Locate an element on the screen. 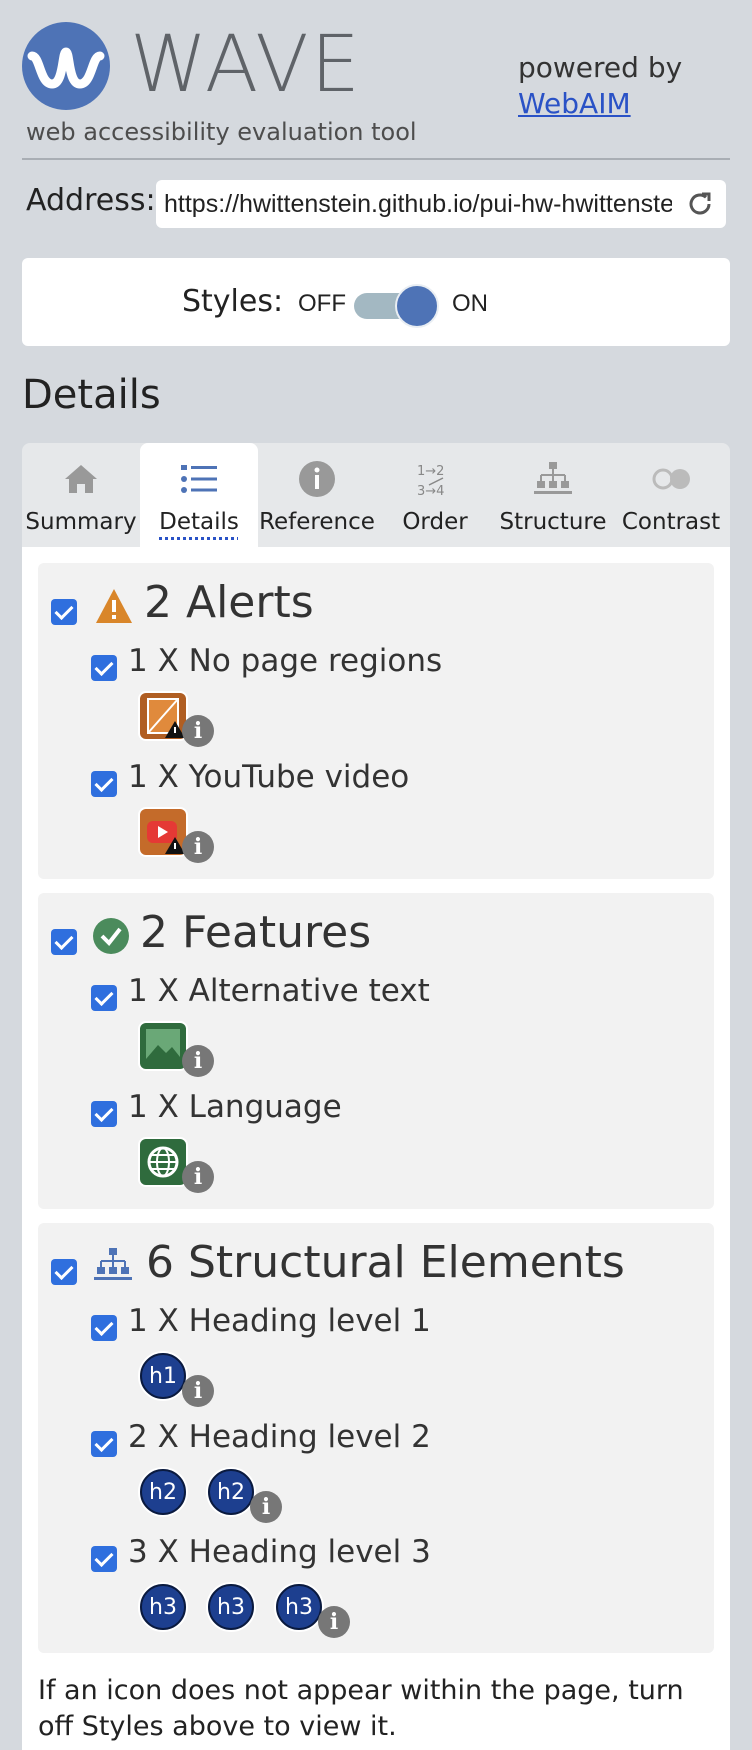 Image resolution: width=752 pixels, height=1750 pixels. wave-logo-icon is located at coordinates (66, 66).